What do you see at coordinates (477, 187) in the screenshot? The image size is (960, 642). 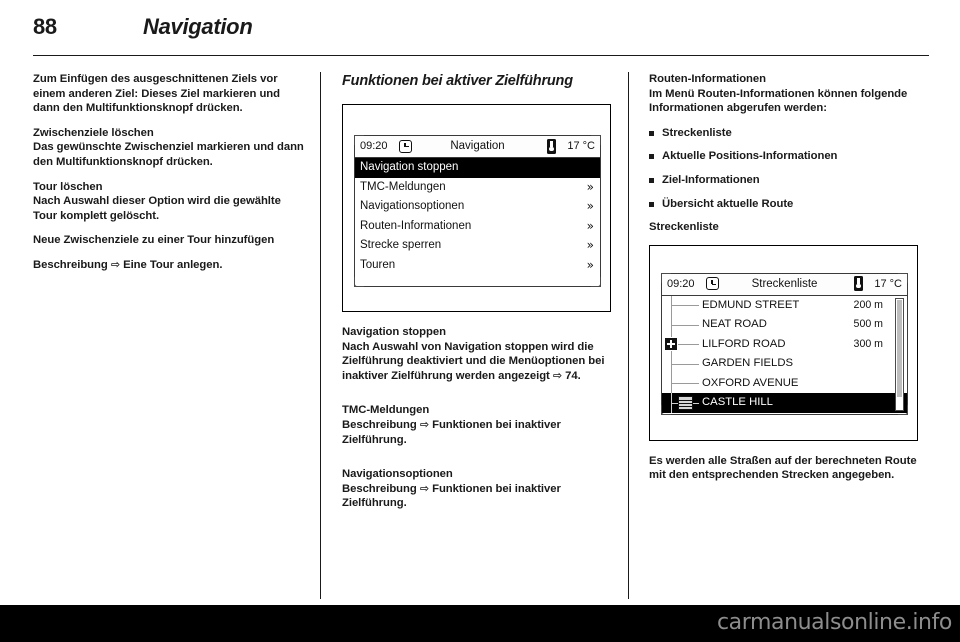 I see `menu-item-tmc-meldungen: TMC-Meldungen »` at bounding box center [477, 187].